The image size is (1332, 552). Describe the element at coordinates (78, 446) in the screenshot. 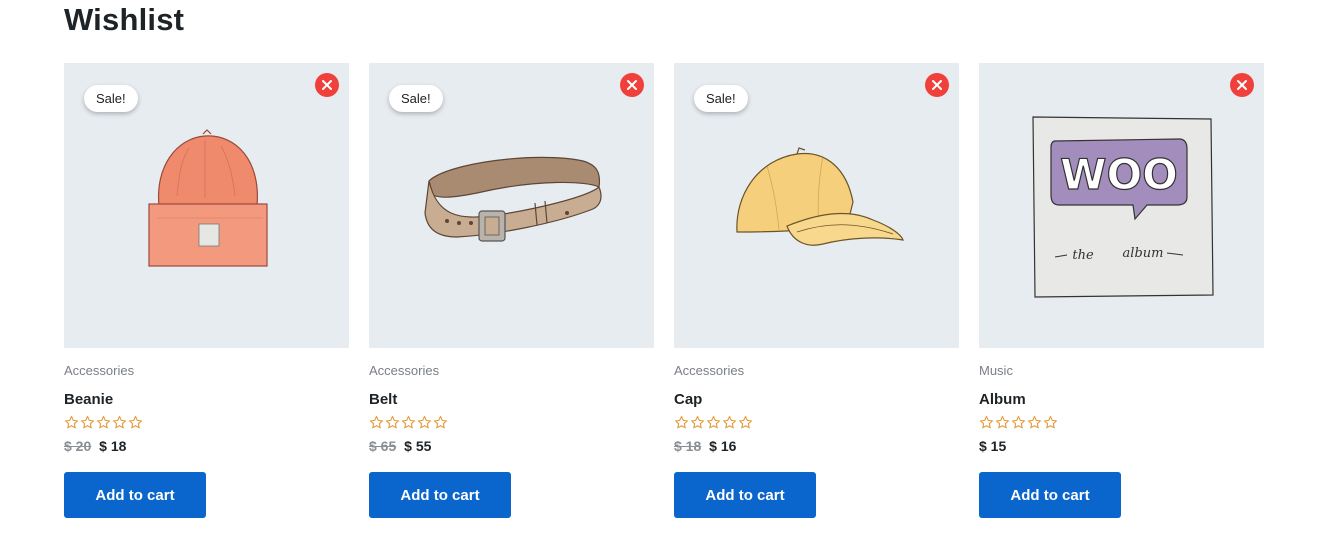

I see `original-price: $ 20` at that location.